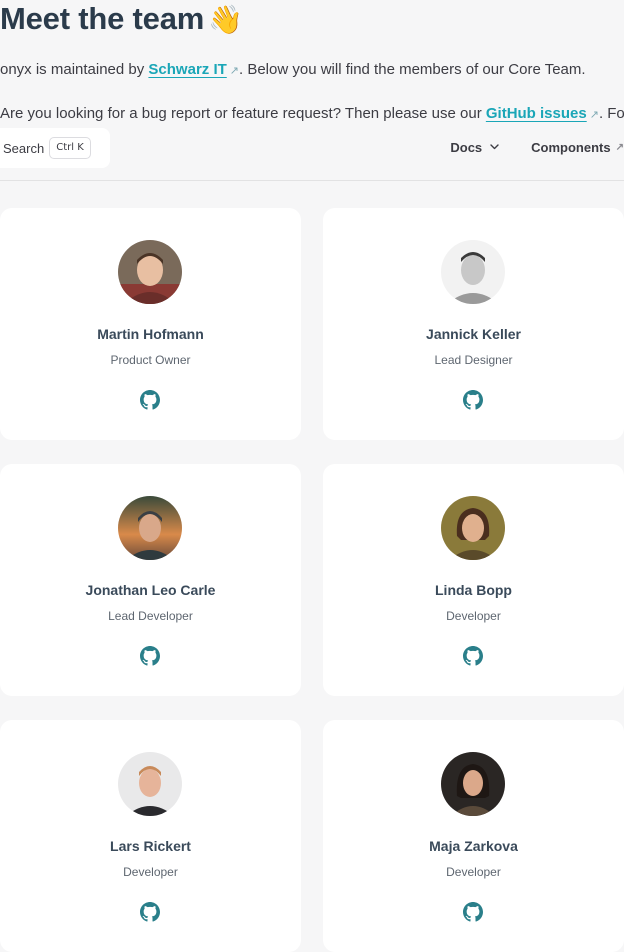 The width and height of the screenshot is (624, 952). I want to click on issues-text: . For, so click(611, 113).